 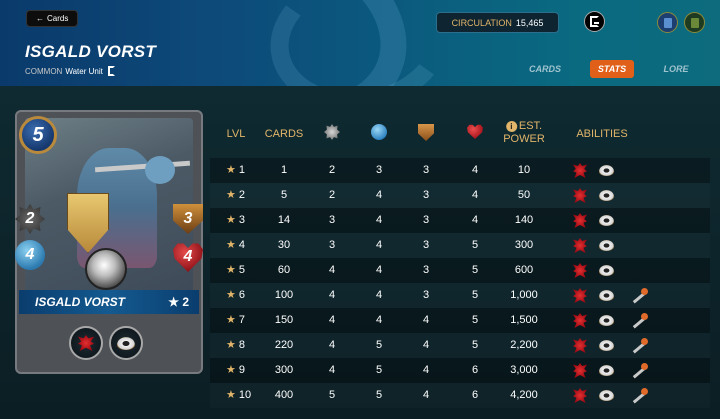 What do you see at coordinates (667, 22) in the screenshot?
I see `card-view-blue-icon` at bounding box center [667, 22].